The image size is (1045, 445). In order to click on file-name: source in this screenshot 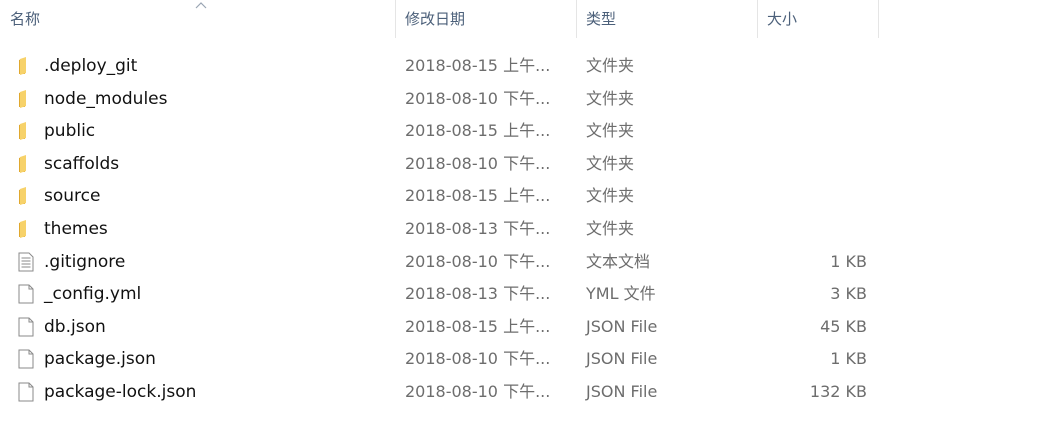, I will do `click(72, 196)`.